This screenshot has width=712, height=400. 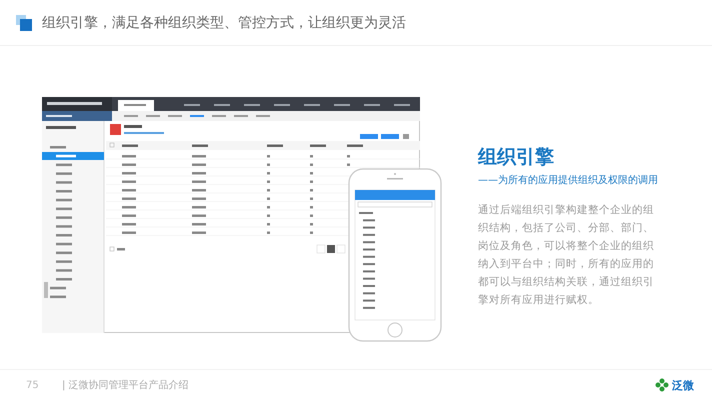 I want to click on square-icon, so click(x=24, y=22).